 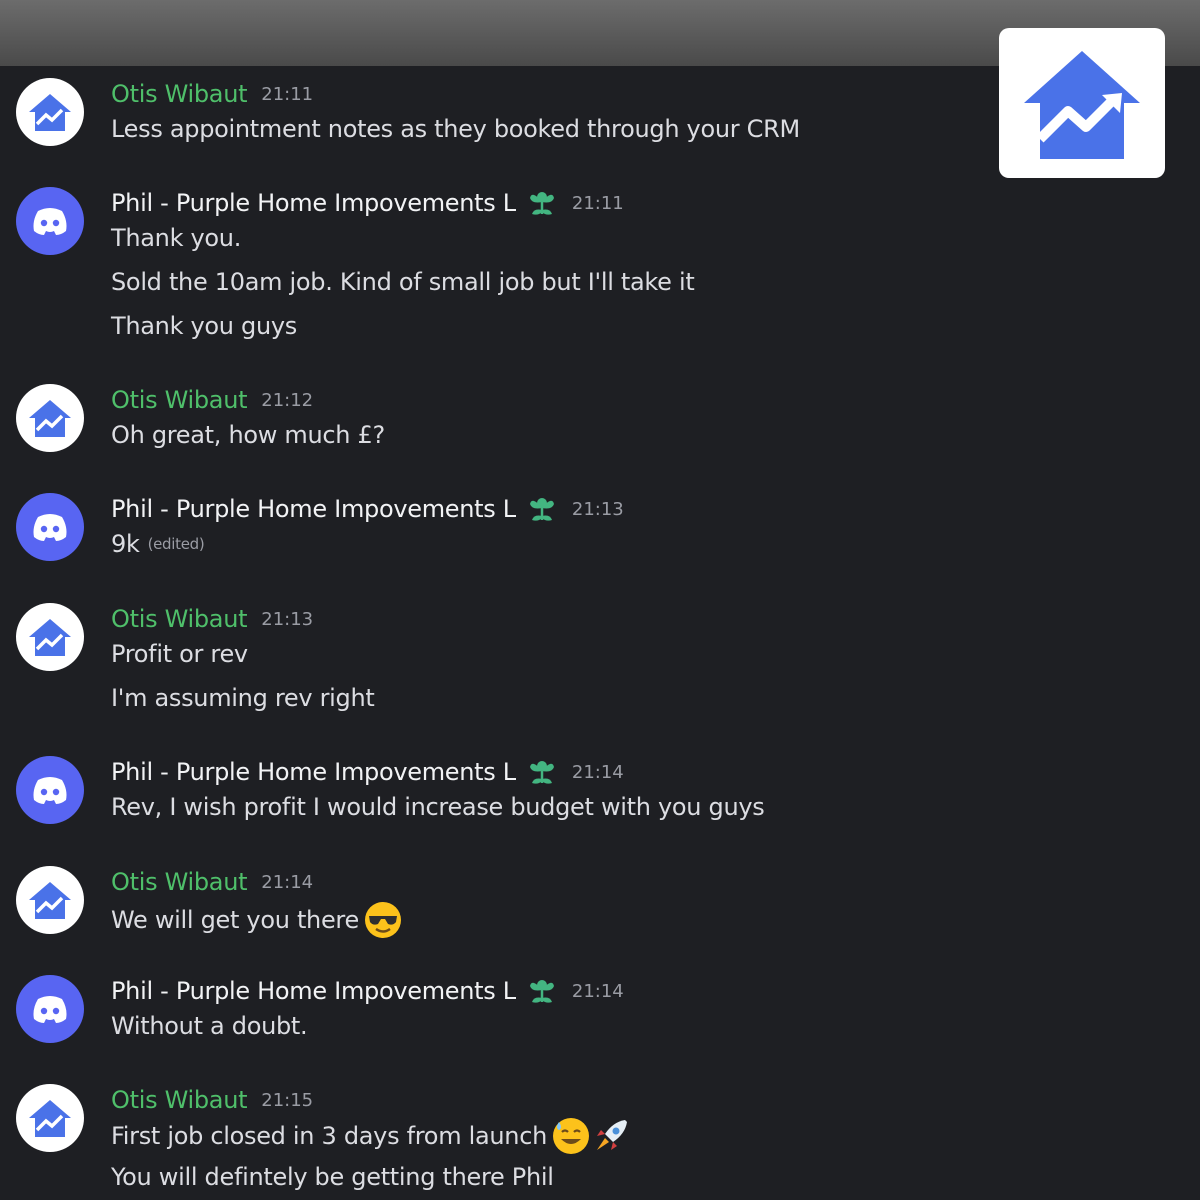 What do you see at coordinates (209, 1026) in the screenshot?
I see `message-text: Without a doubt.` at bounding box center [209, 1026].